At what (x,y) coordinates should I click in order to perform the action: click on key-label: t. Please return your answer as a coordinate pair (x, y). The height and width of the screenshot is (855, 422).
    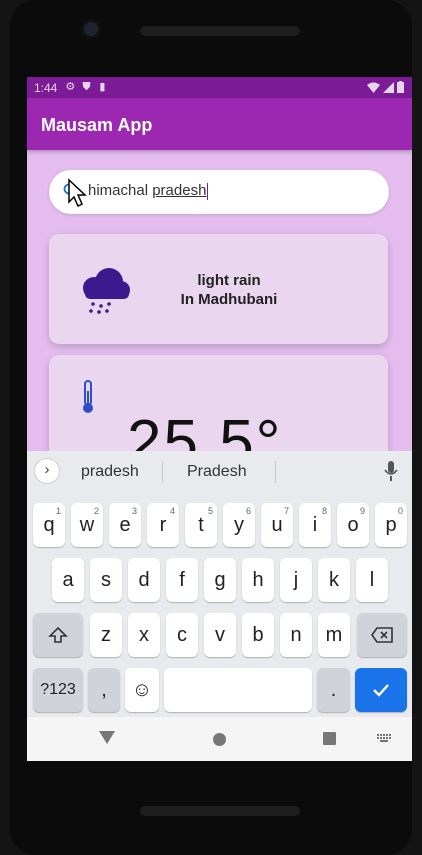
    Looking at the image, I should click on (201, 525).